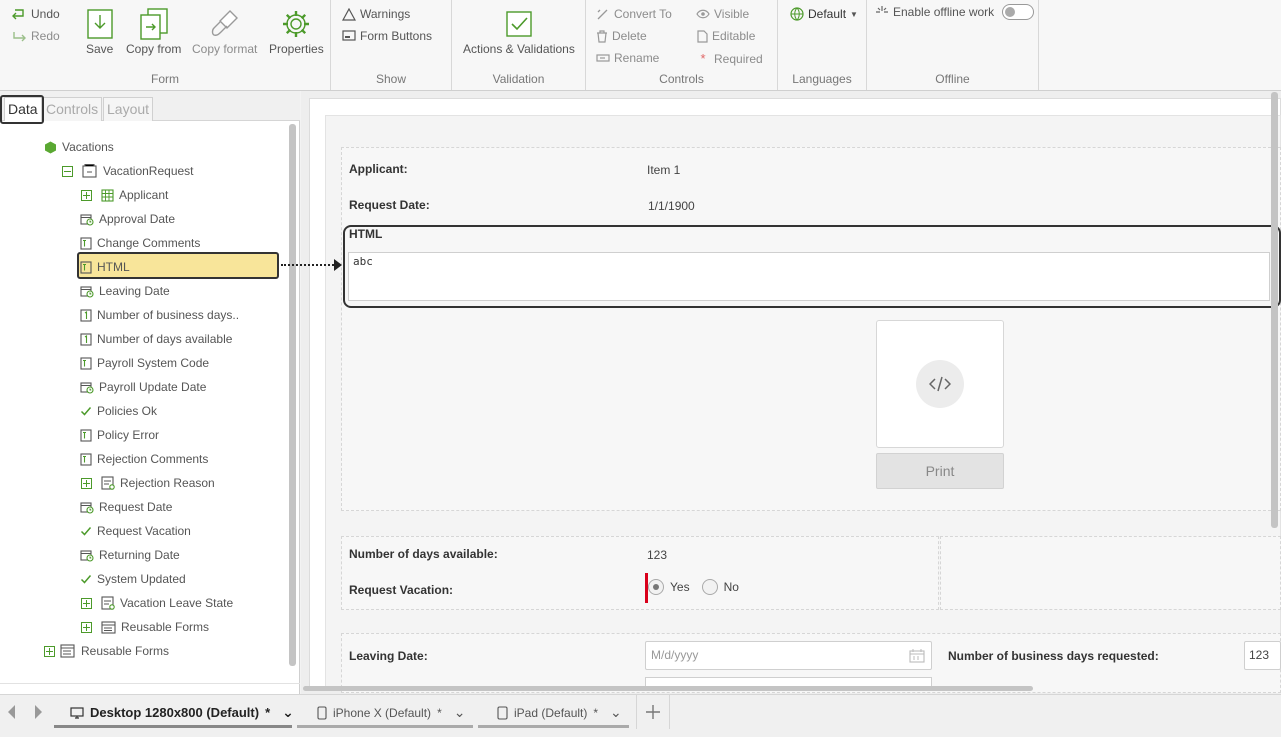 The height and width of the screenshot is (737, 1281). Describe the element at coordinates (128, 171) in the screenshot. I see `tree-entity-vacationrequest: VacationRequest` at that location.